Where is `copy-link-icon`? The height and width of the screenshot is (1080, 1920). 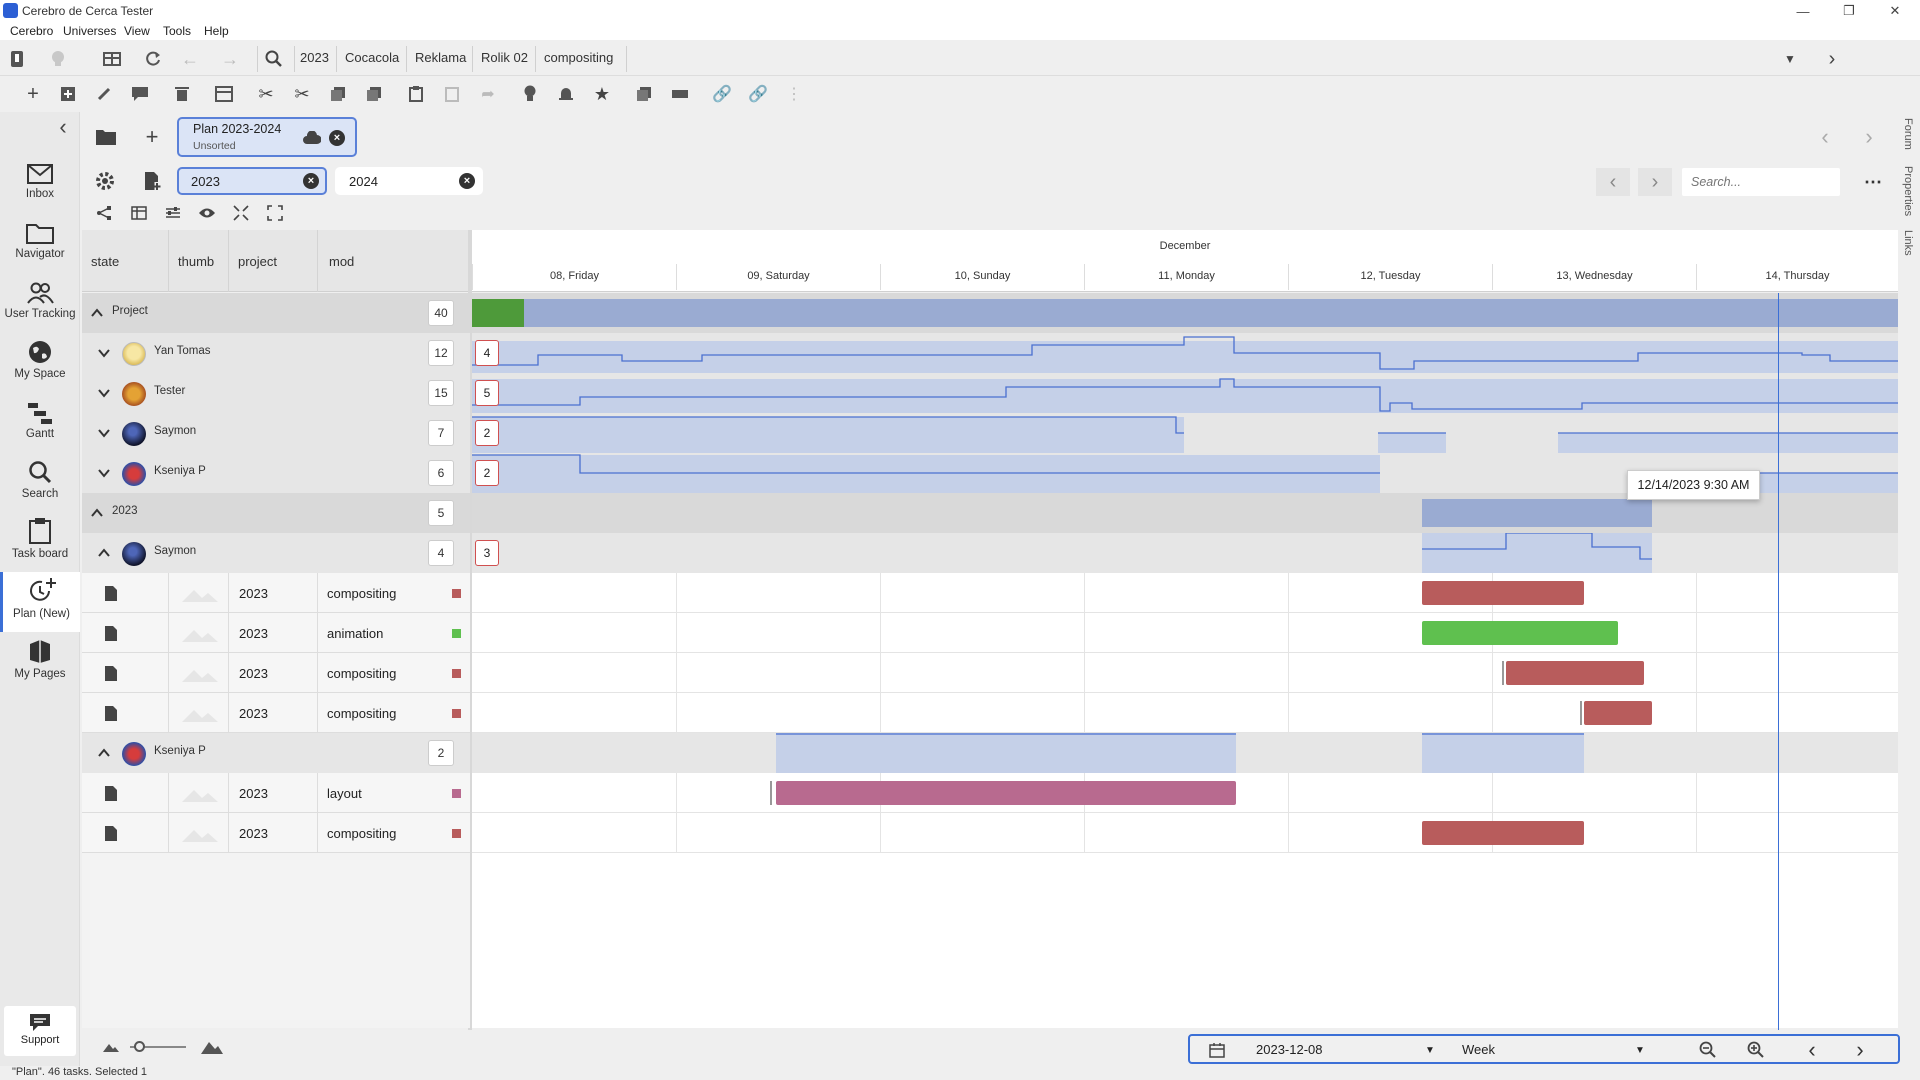 copy-link-icon is located at coordinates (374, 94).